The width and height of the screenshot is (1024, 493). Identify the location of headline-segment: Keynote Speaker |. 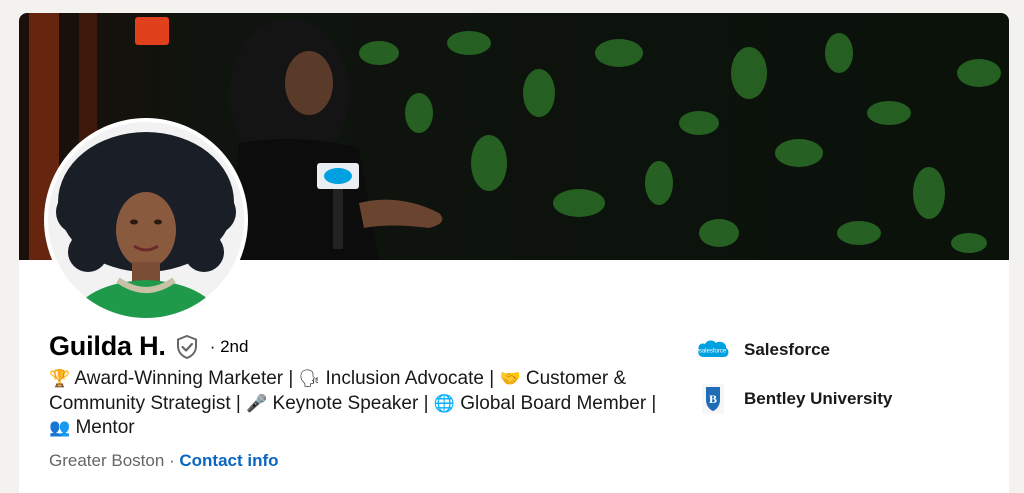
(350, 403).